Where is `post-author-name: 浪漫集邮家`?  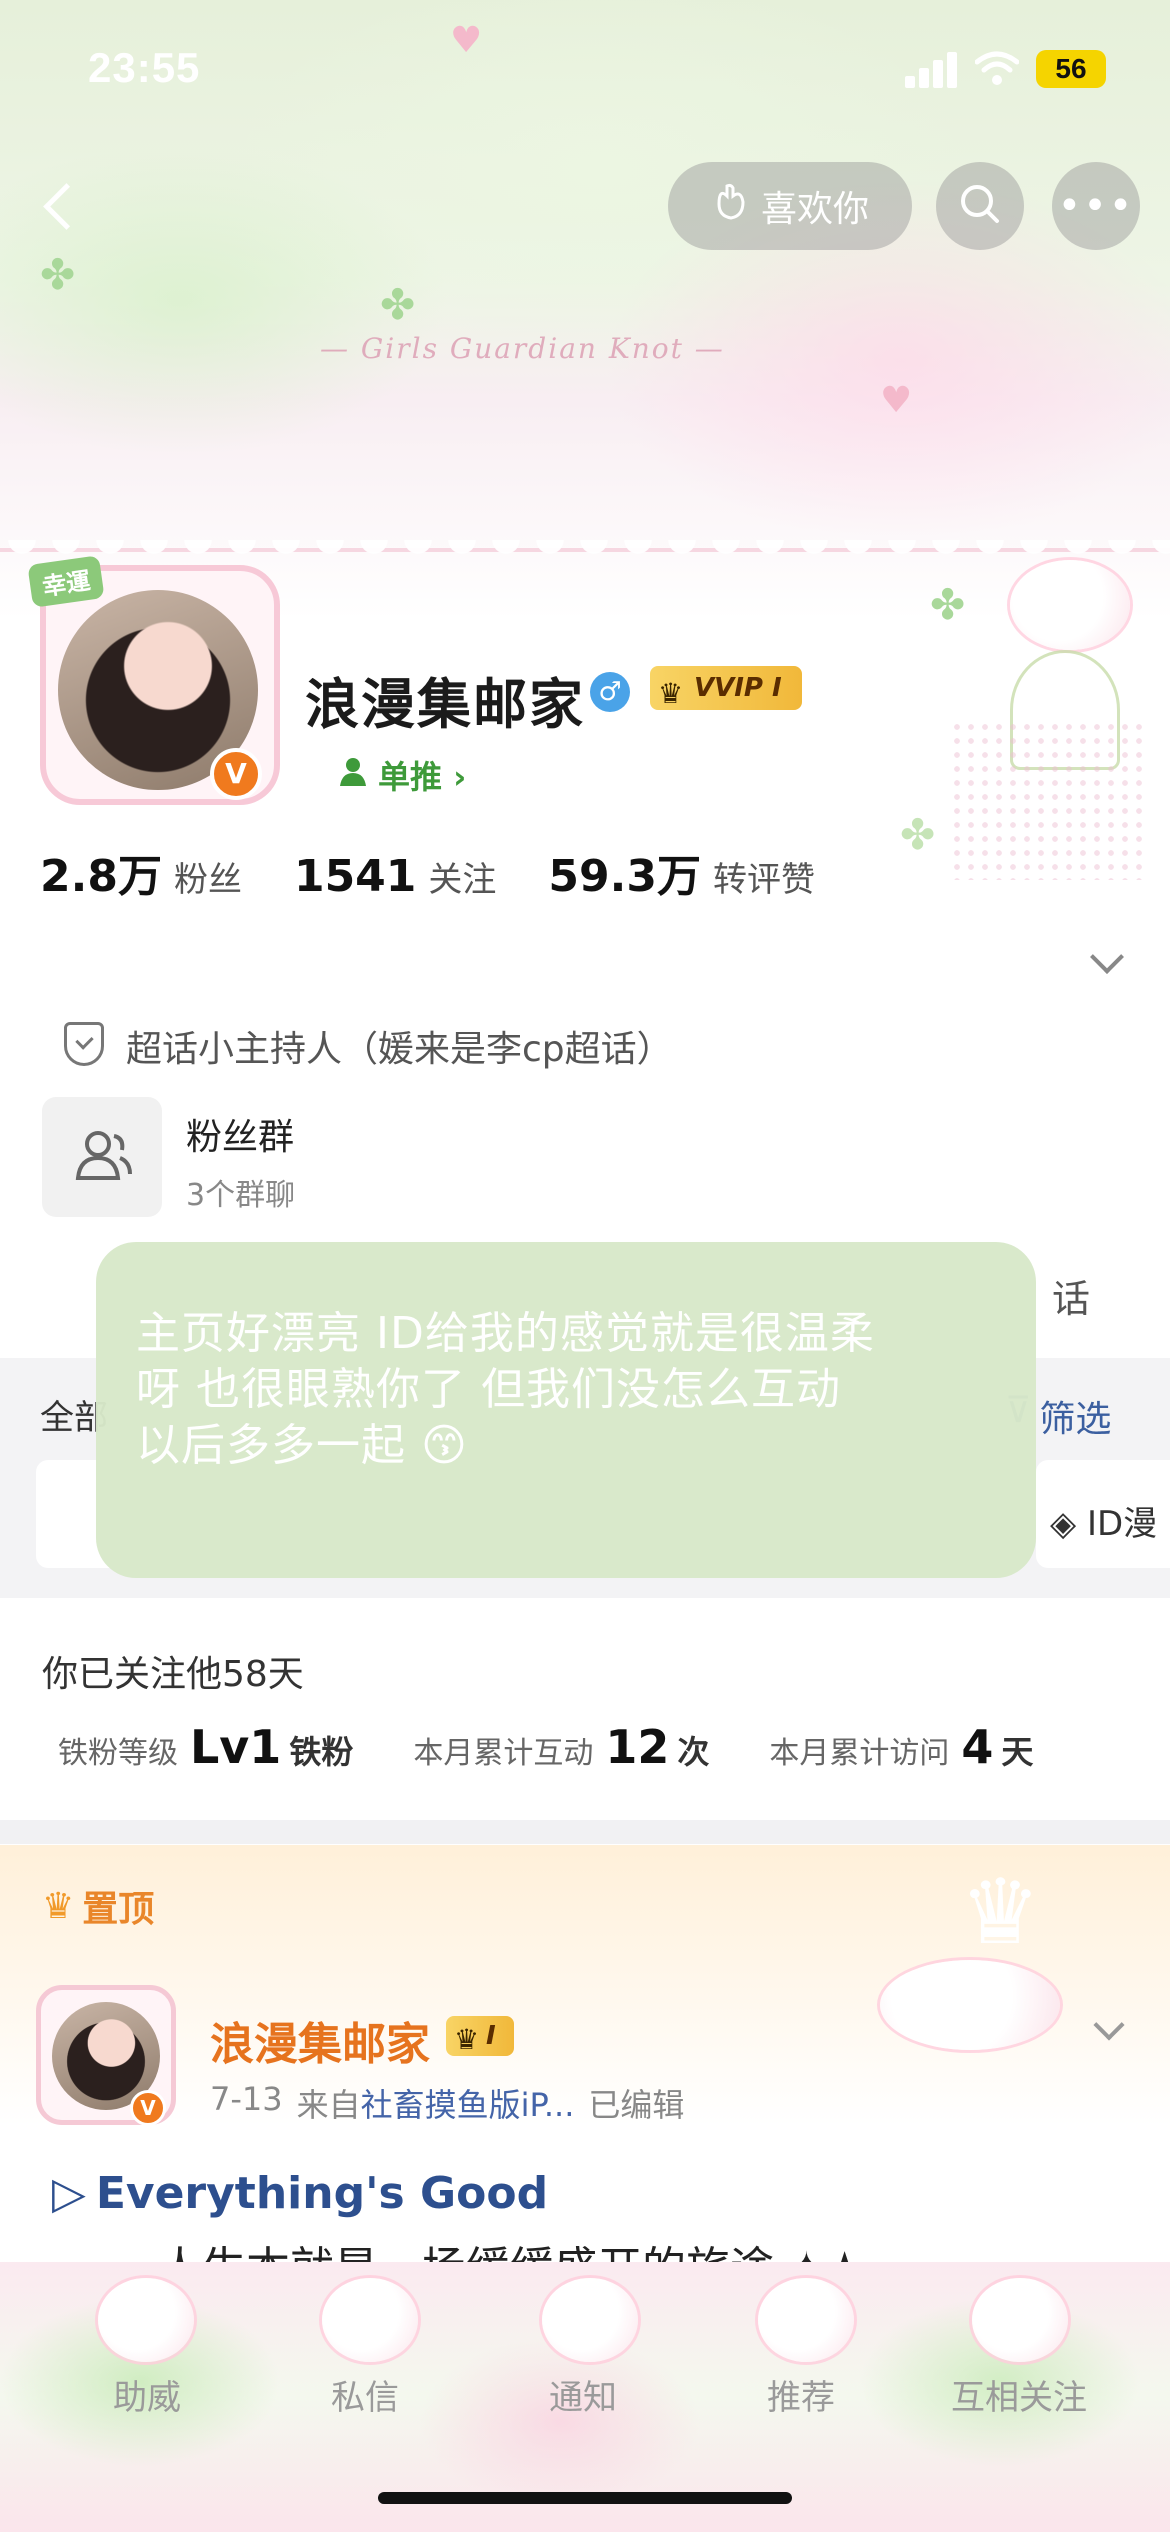 post-author-name: 浪漫集邮家 is located at coordinates (320, 2040).